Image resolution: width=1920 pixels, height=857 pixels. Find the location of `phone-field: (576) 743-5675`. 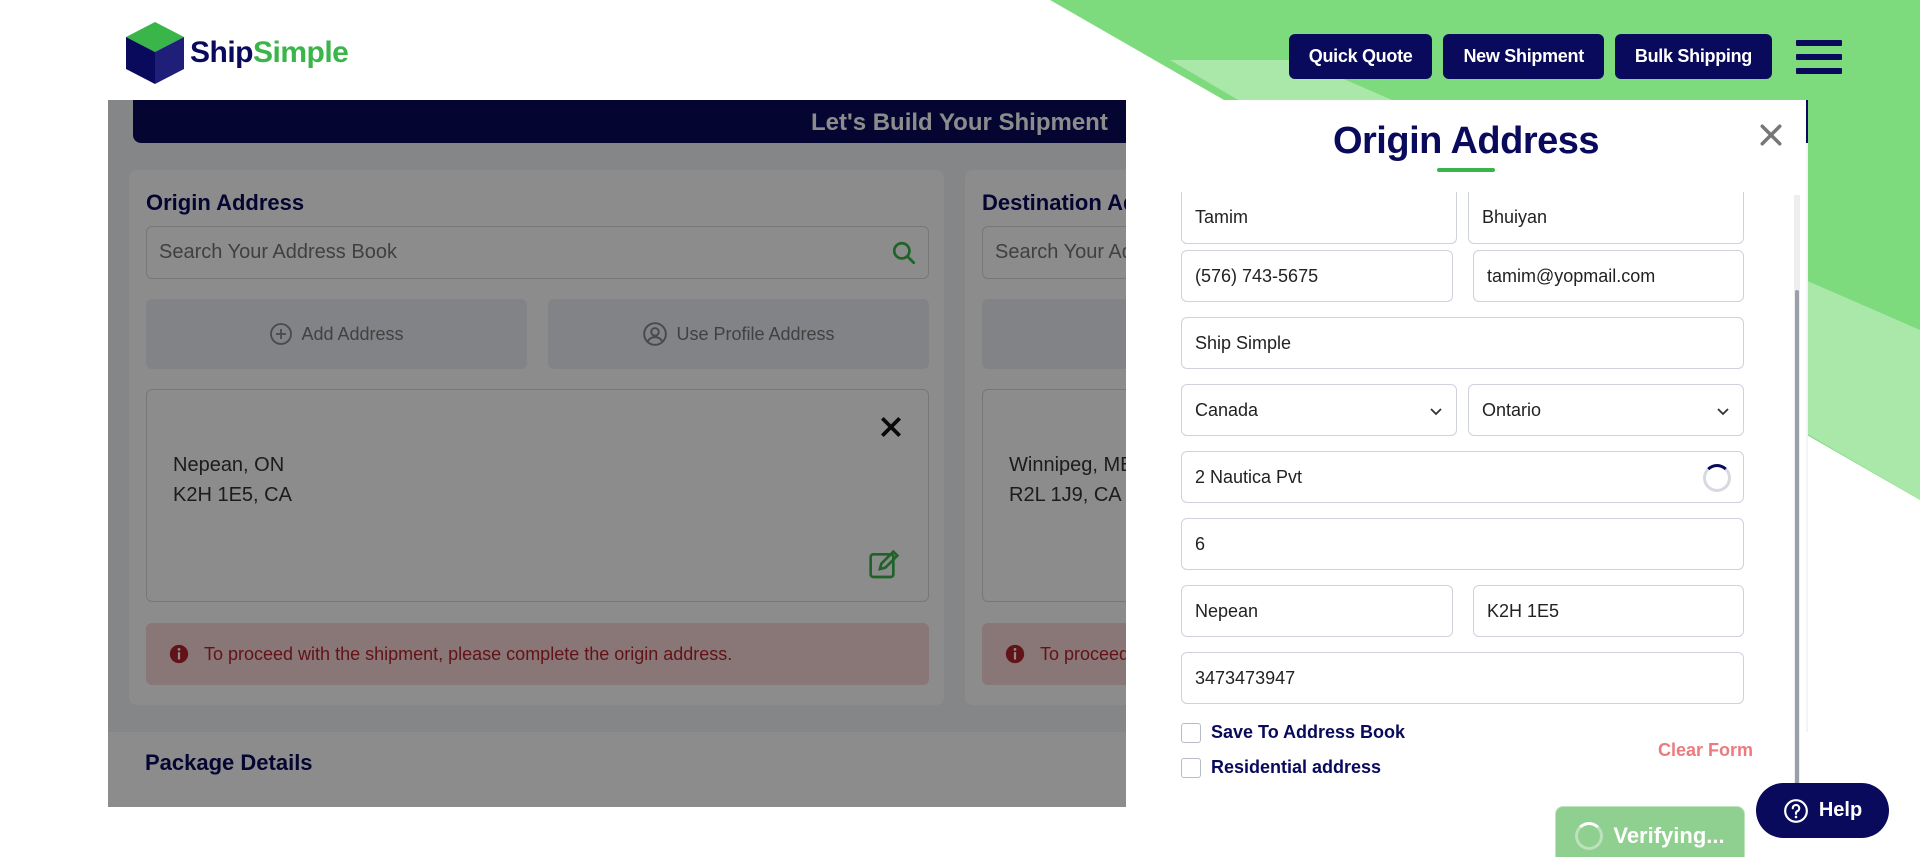

phone-field: (576) 743-5675 is located at coordinates (1317, 276).